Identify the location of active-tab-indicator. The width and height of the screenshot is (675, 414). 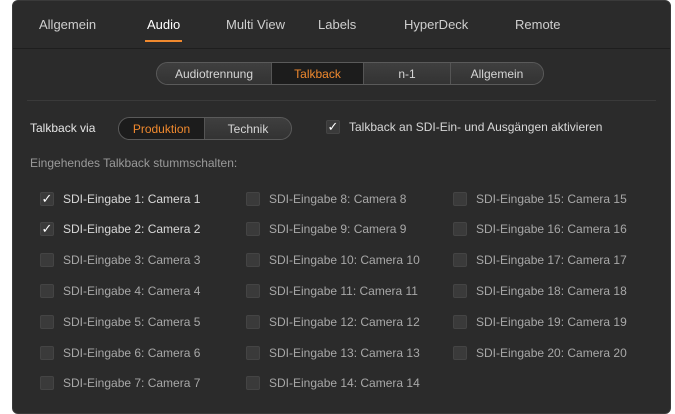
(164, 41).